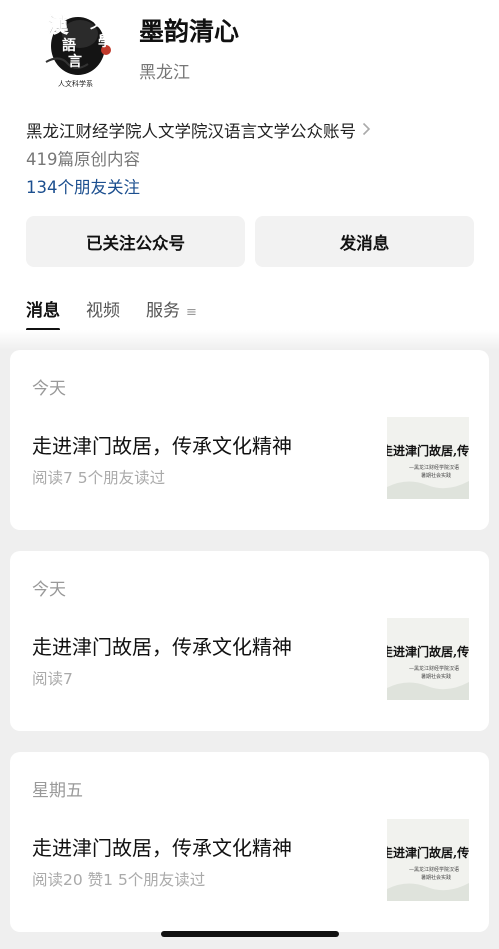 This screenshot has height=949, width=499. Describe the element at coordinates (163, 311) in the screenshot. I see `tab-services-label: 服务` at that location.